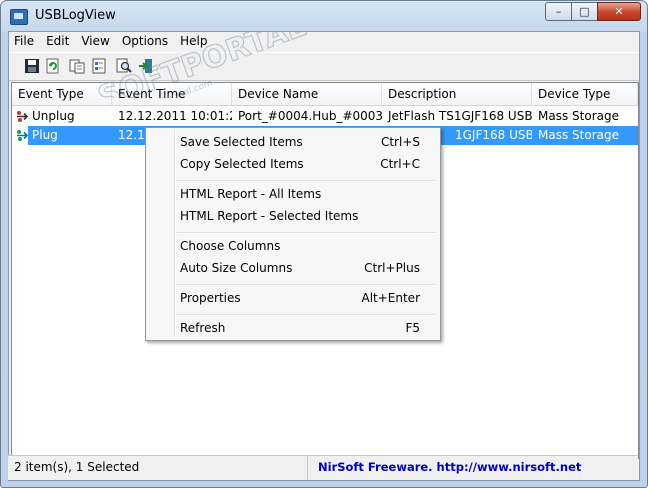 The height and width of the screenshot is (488, 648). What do you see at coordinates (307, 94) in the screenshot?
I see `column-header-device-name: Device Name` at bounding box center [307, 94].